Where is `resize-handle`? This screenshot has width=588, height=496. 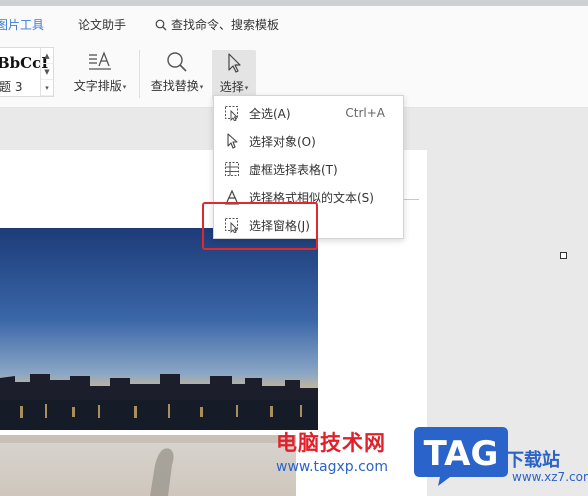
resize-handle is located at coordinates (563, 255).